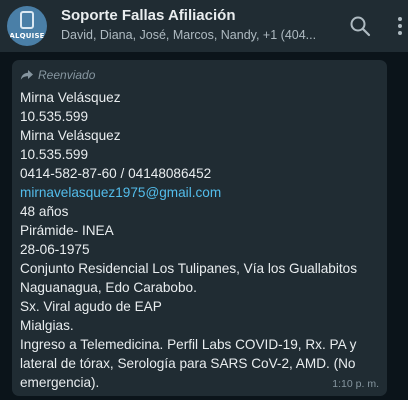 This screenshot has height=400, width=408. I want to click on message-line: 0414-582-87-60 / 04148086452, so click(116, 173).